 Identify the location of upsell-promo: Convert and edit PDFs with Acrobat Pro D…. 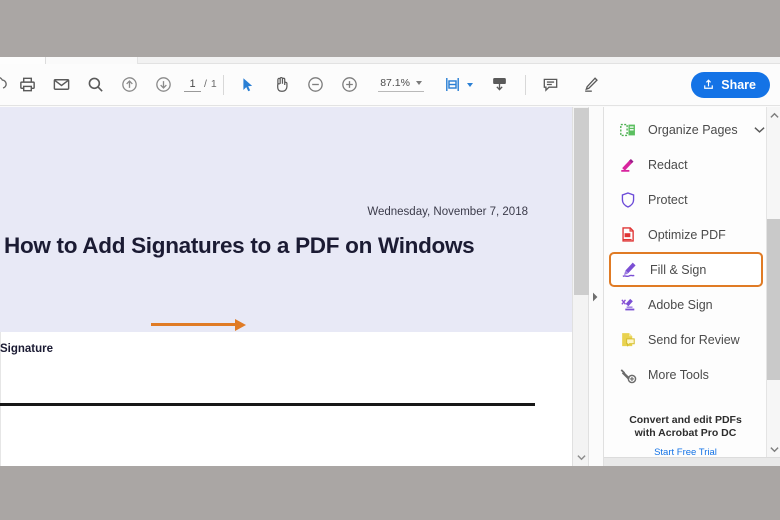
(685, 436).